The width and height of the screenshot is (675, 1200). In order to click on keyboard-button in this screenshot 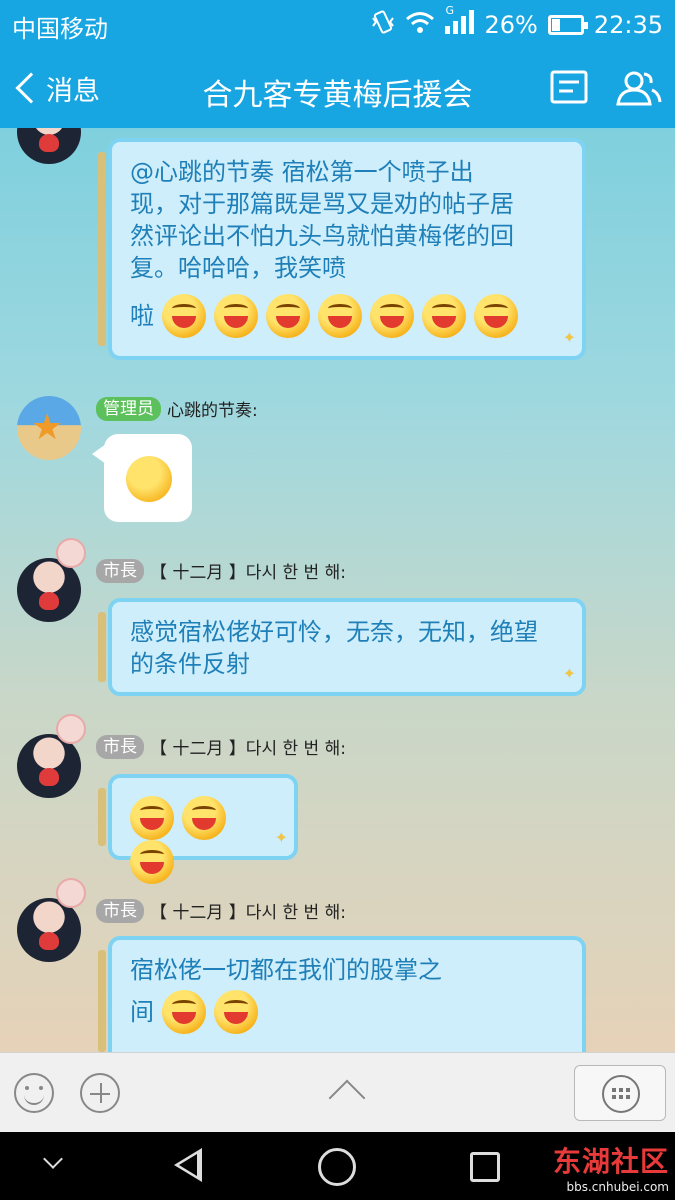, I will do `click(620, 1093)`.